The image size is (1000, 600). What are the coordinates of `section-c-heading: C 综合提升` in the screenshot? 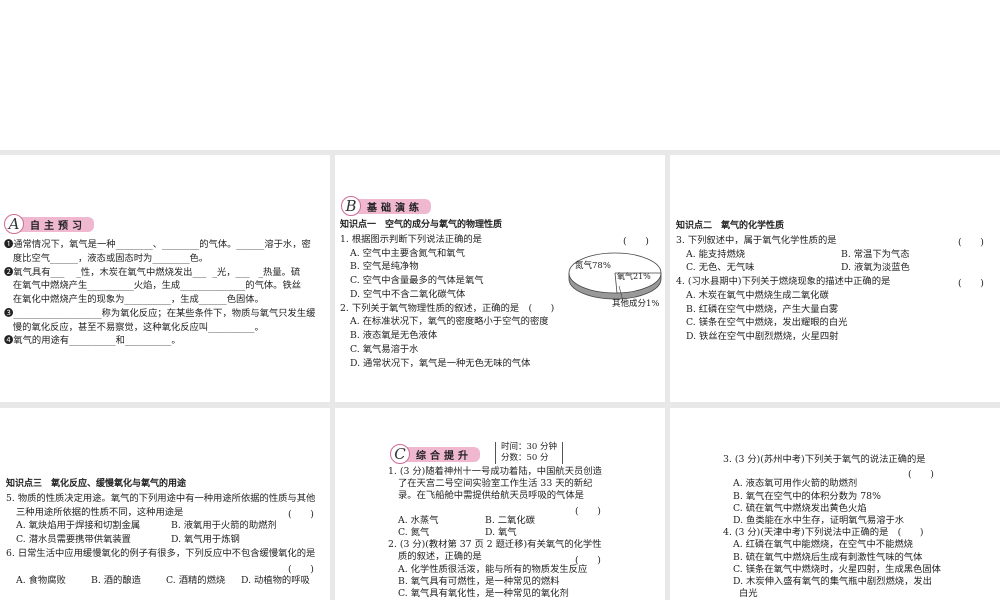 It's located at (435, 454).